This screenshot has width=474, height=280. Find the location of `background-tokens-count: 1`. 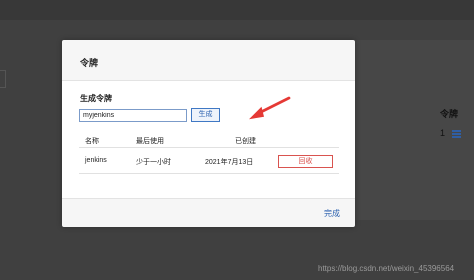

background-tokens-count: 1 is located at coordinates (443, 133).